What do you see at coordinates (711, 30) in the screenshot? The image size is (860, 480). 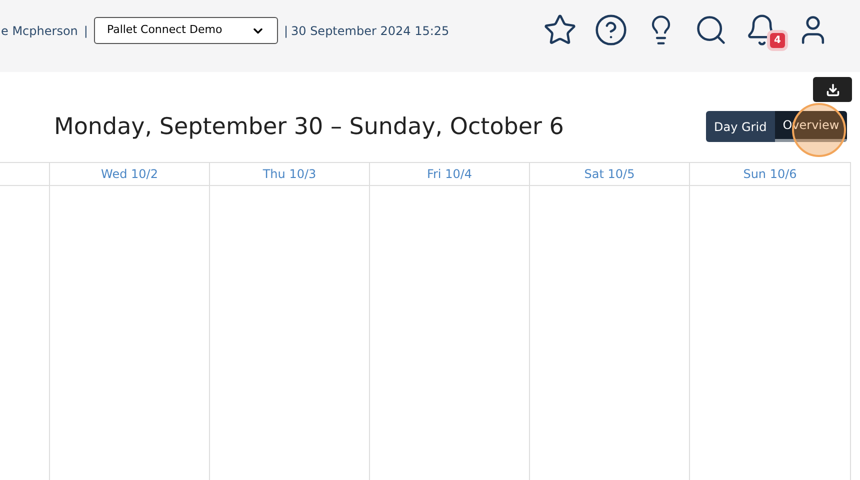 I see `search-icon` at bounding box center [711, 30].